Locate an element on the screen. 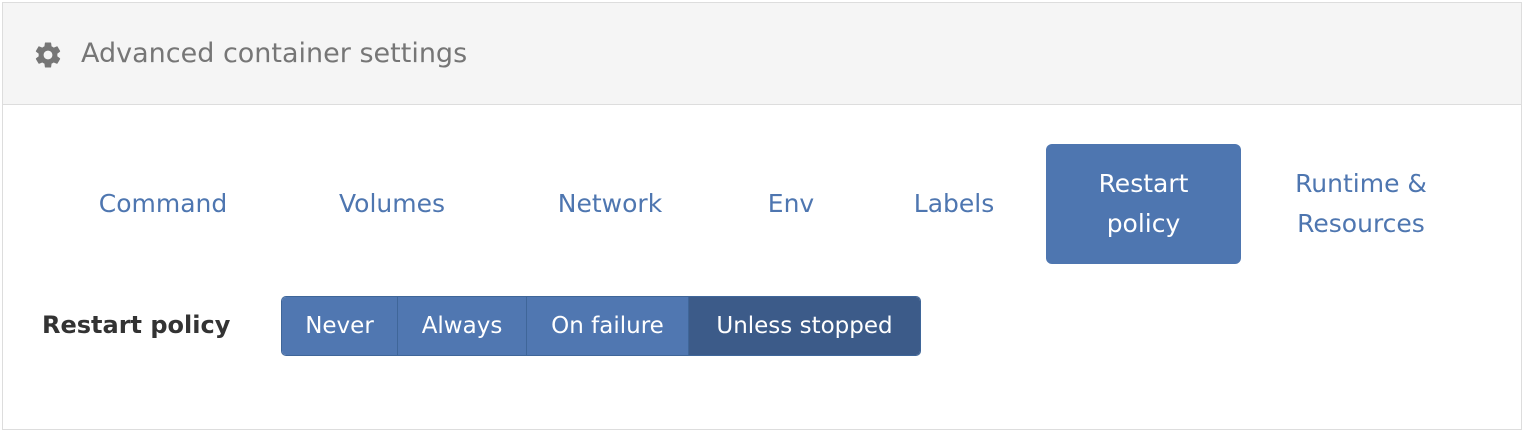 The width and height of the screenshot is (1526, 434). tab-labels: Labels is located at coordinates (954, 204).